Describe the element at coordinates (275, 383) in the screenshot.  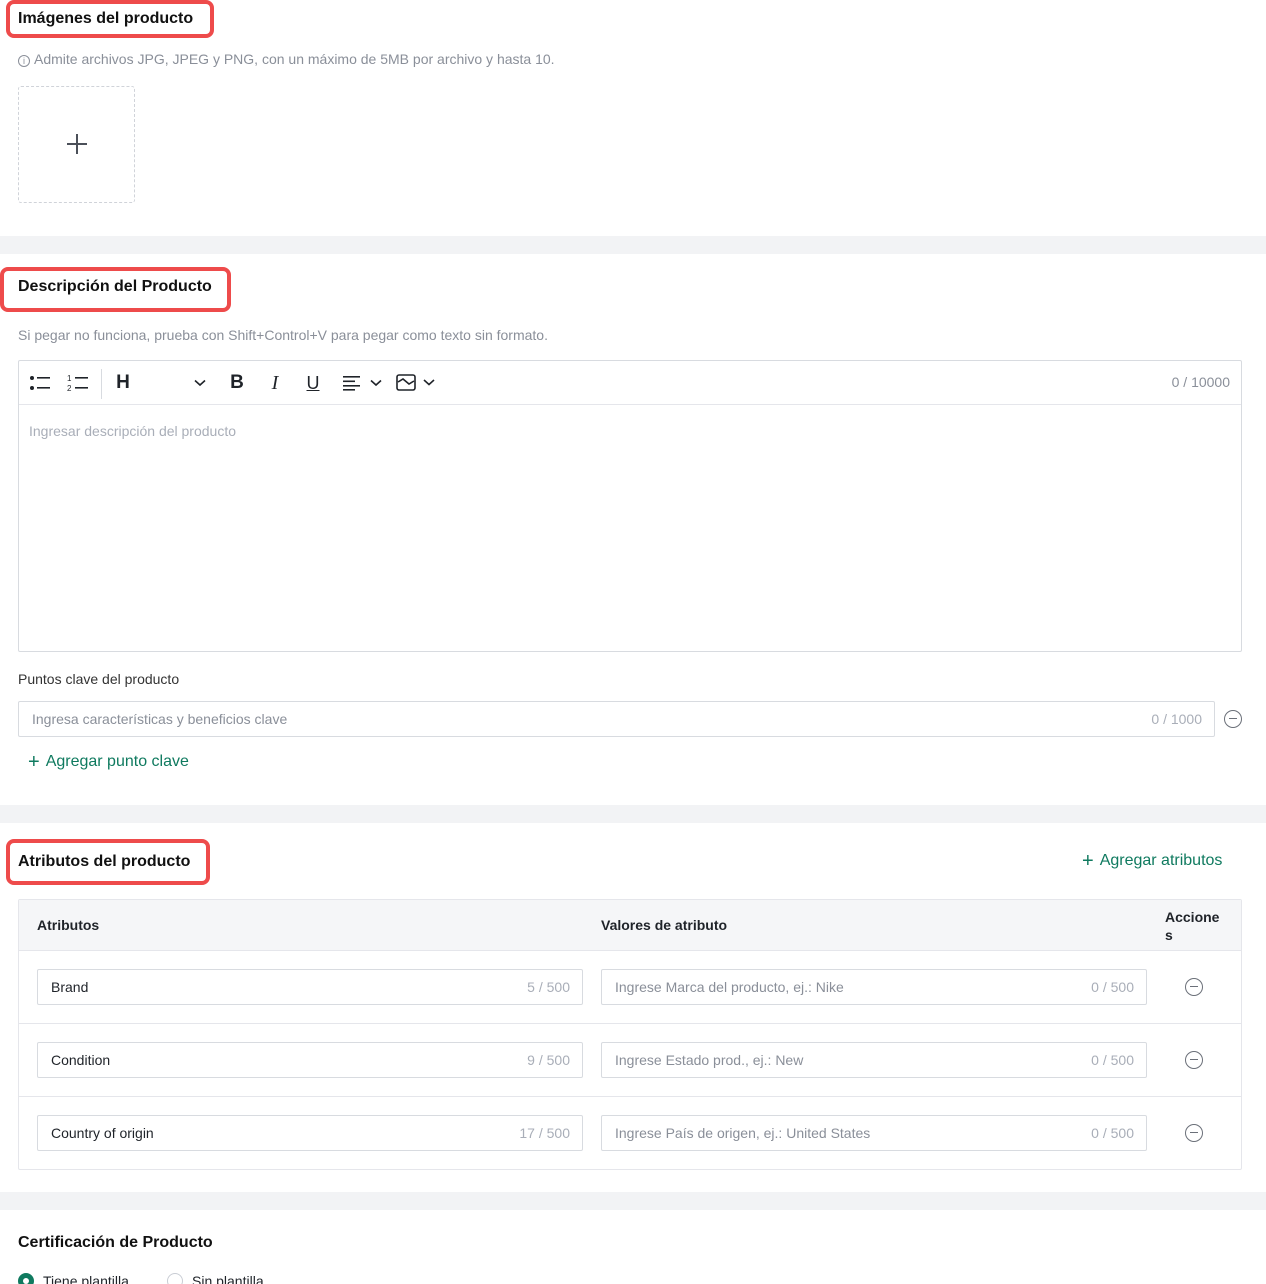
I see `italic-icon: I` at that location.